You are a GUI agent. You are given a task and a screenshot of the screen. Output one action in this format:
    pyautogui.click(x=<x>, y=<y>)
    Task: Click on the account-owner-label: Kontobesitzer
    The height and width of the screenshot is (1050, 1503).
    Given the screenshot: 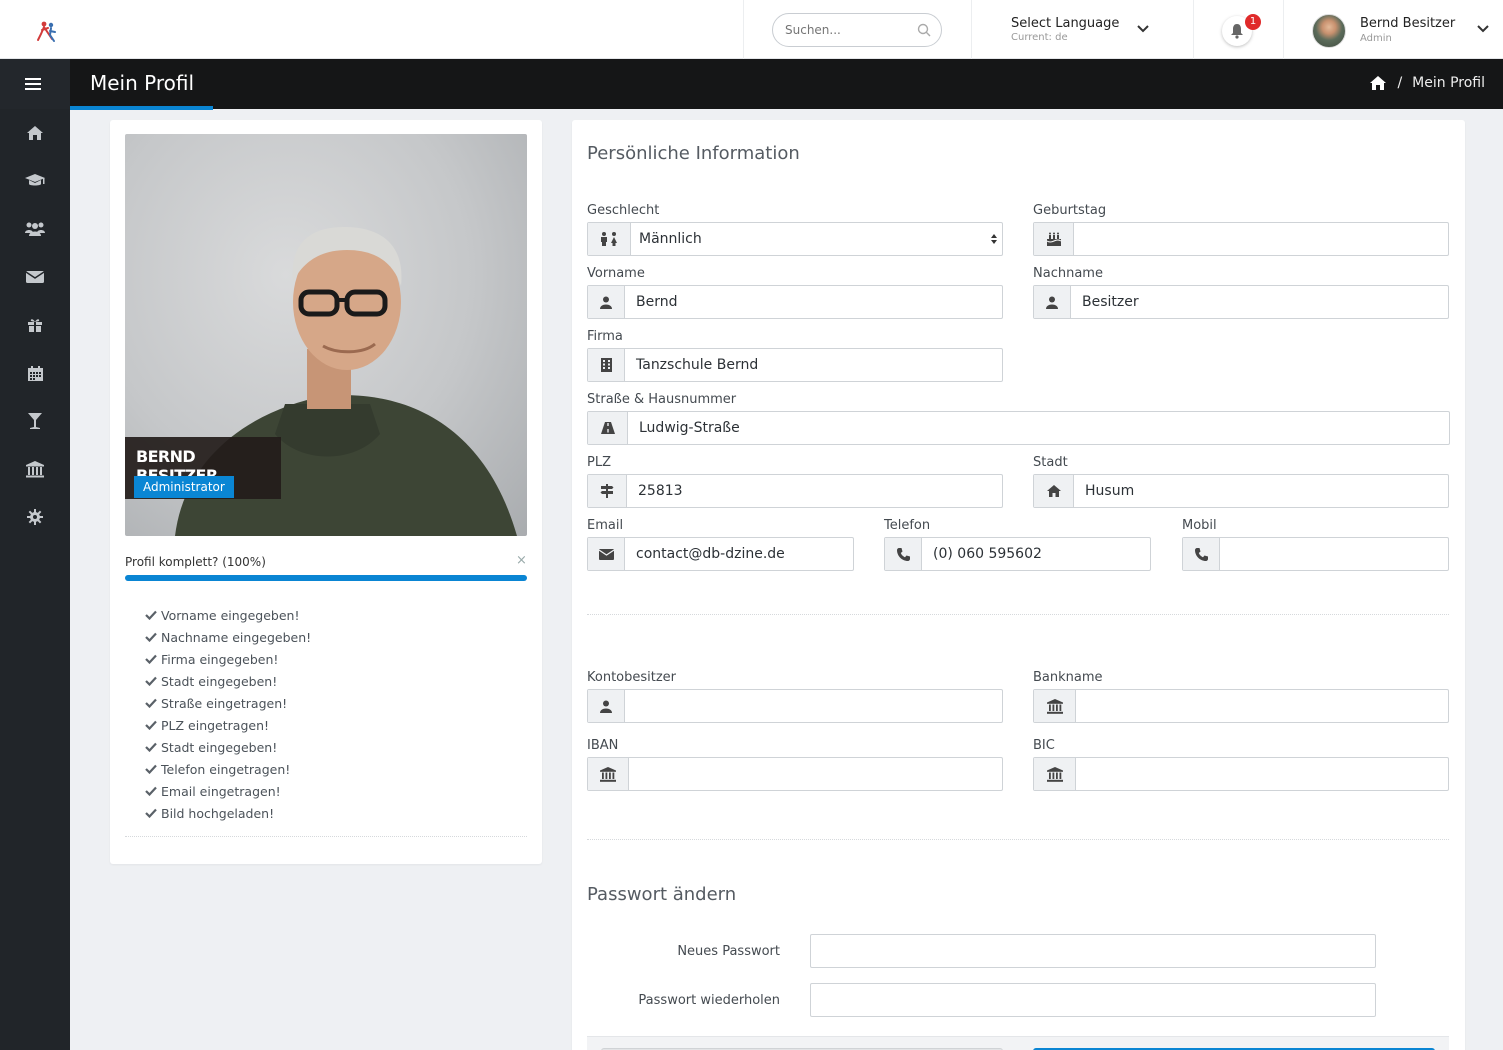 What is the action you would take?
    pyautogui.click(x=632, y=677)
    